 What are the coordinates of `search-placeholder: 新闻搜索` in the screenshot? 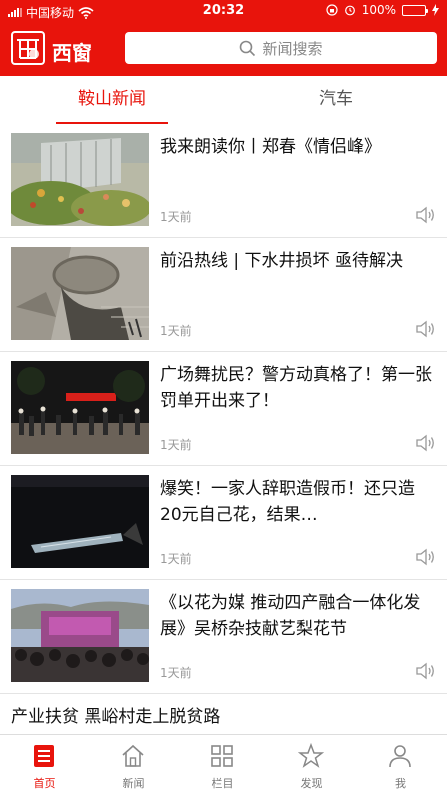 It's located at (292, 48).